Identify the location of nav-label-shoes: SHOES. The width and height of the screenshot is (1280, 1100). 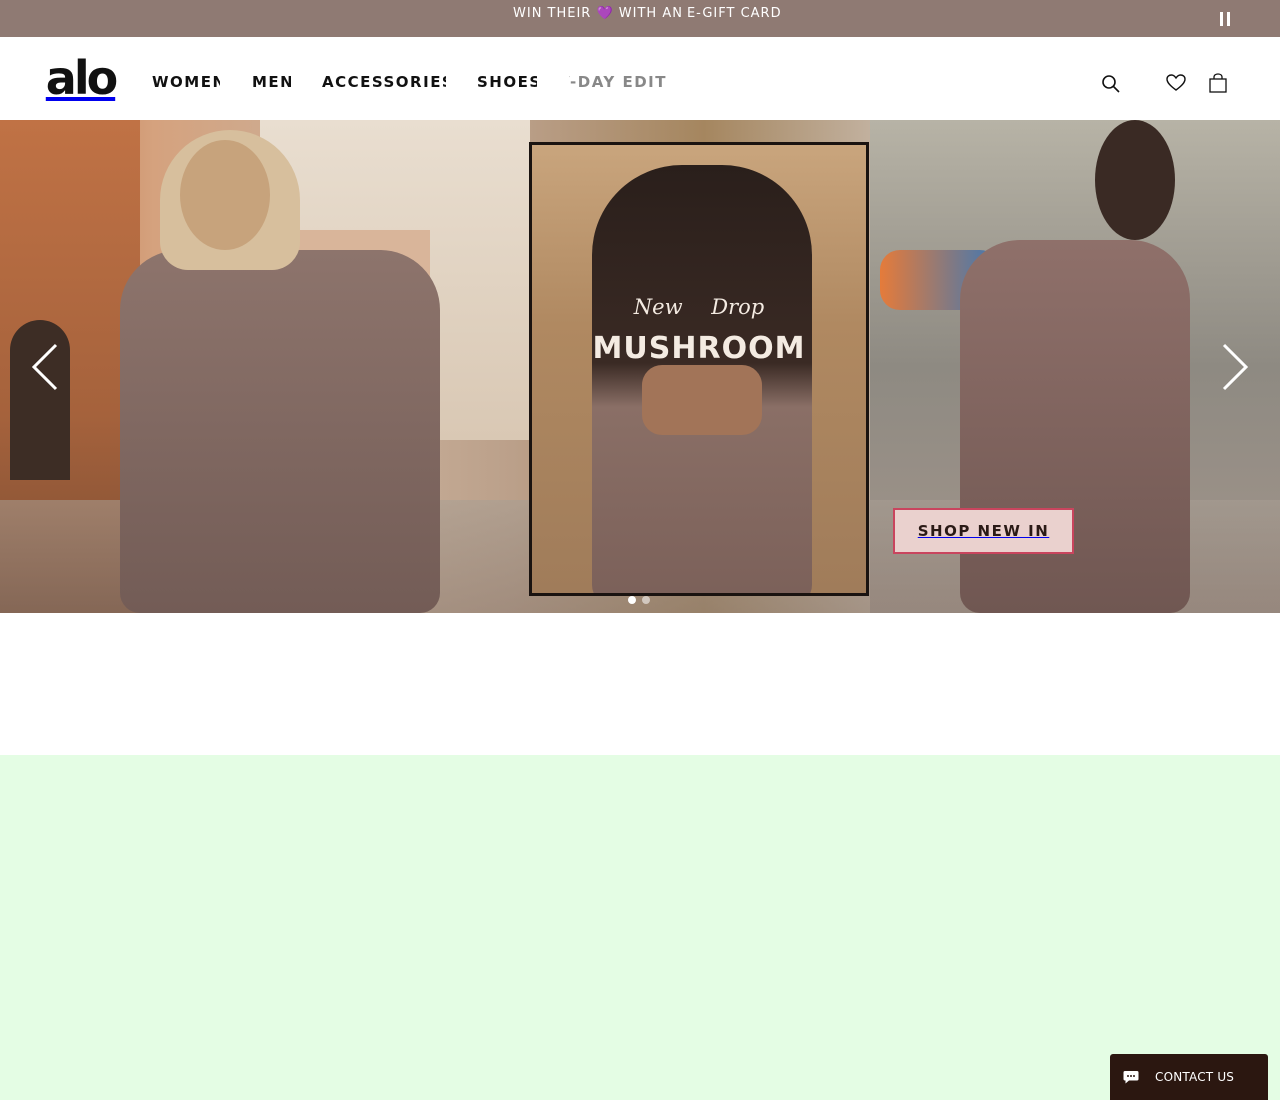
(507, 82).